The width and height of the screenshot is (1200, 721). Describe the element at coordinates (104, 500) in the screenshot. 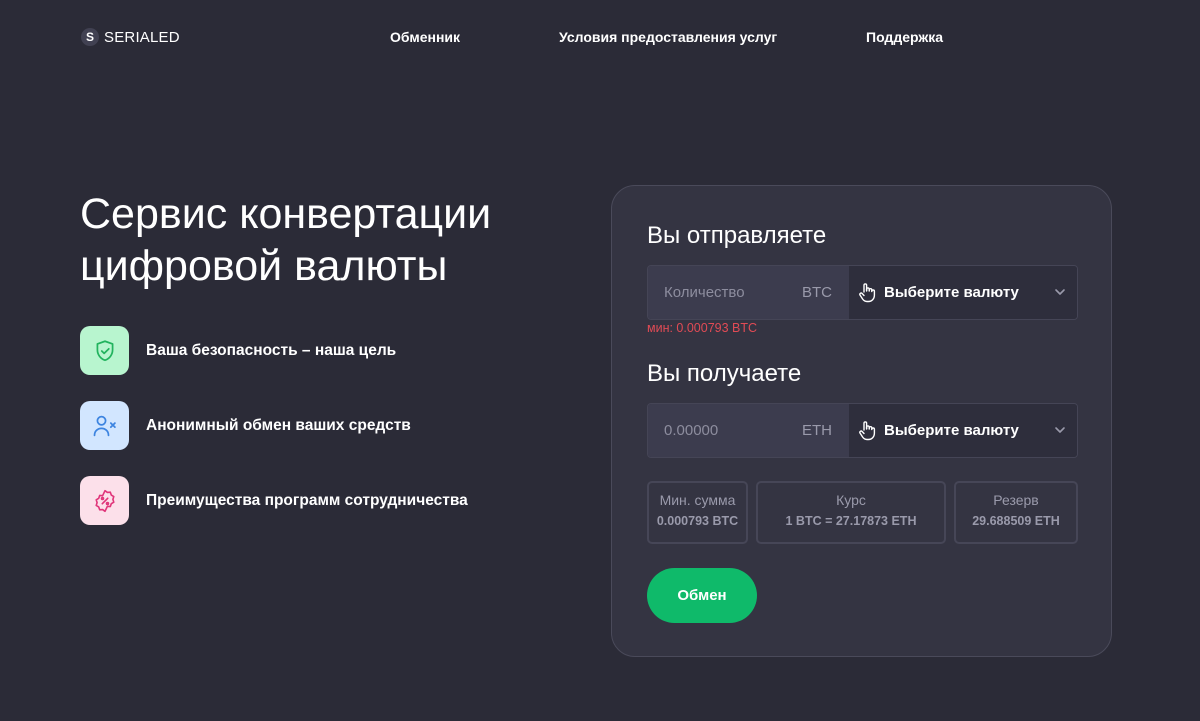

I see `percent-badge-icon` at that location.